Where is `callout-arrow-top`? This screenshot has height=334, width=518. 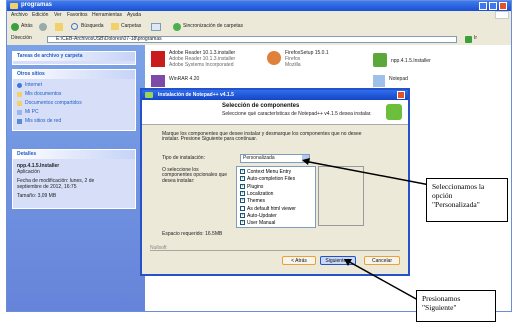 callout-arrow-top is located at coordinates (367, 173).